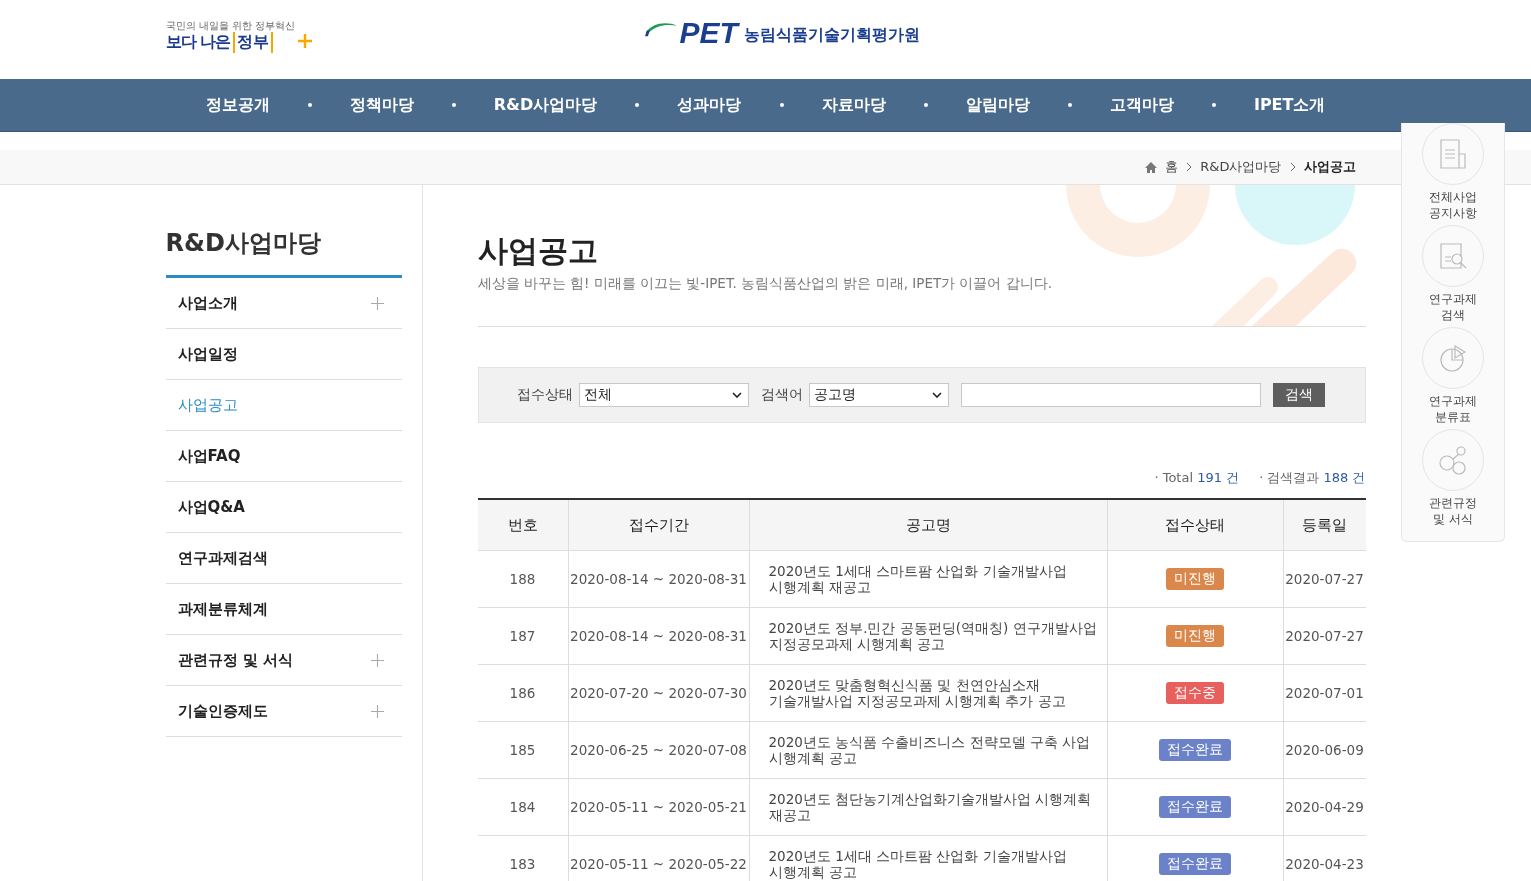  Describe the element at coordinates (283, 405) in the screenshot. I see `sidebar-item: 사업공고` at that location.